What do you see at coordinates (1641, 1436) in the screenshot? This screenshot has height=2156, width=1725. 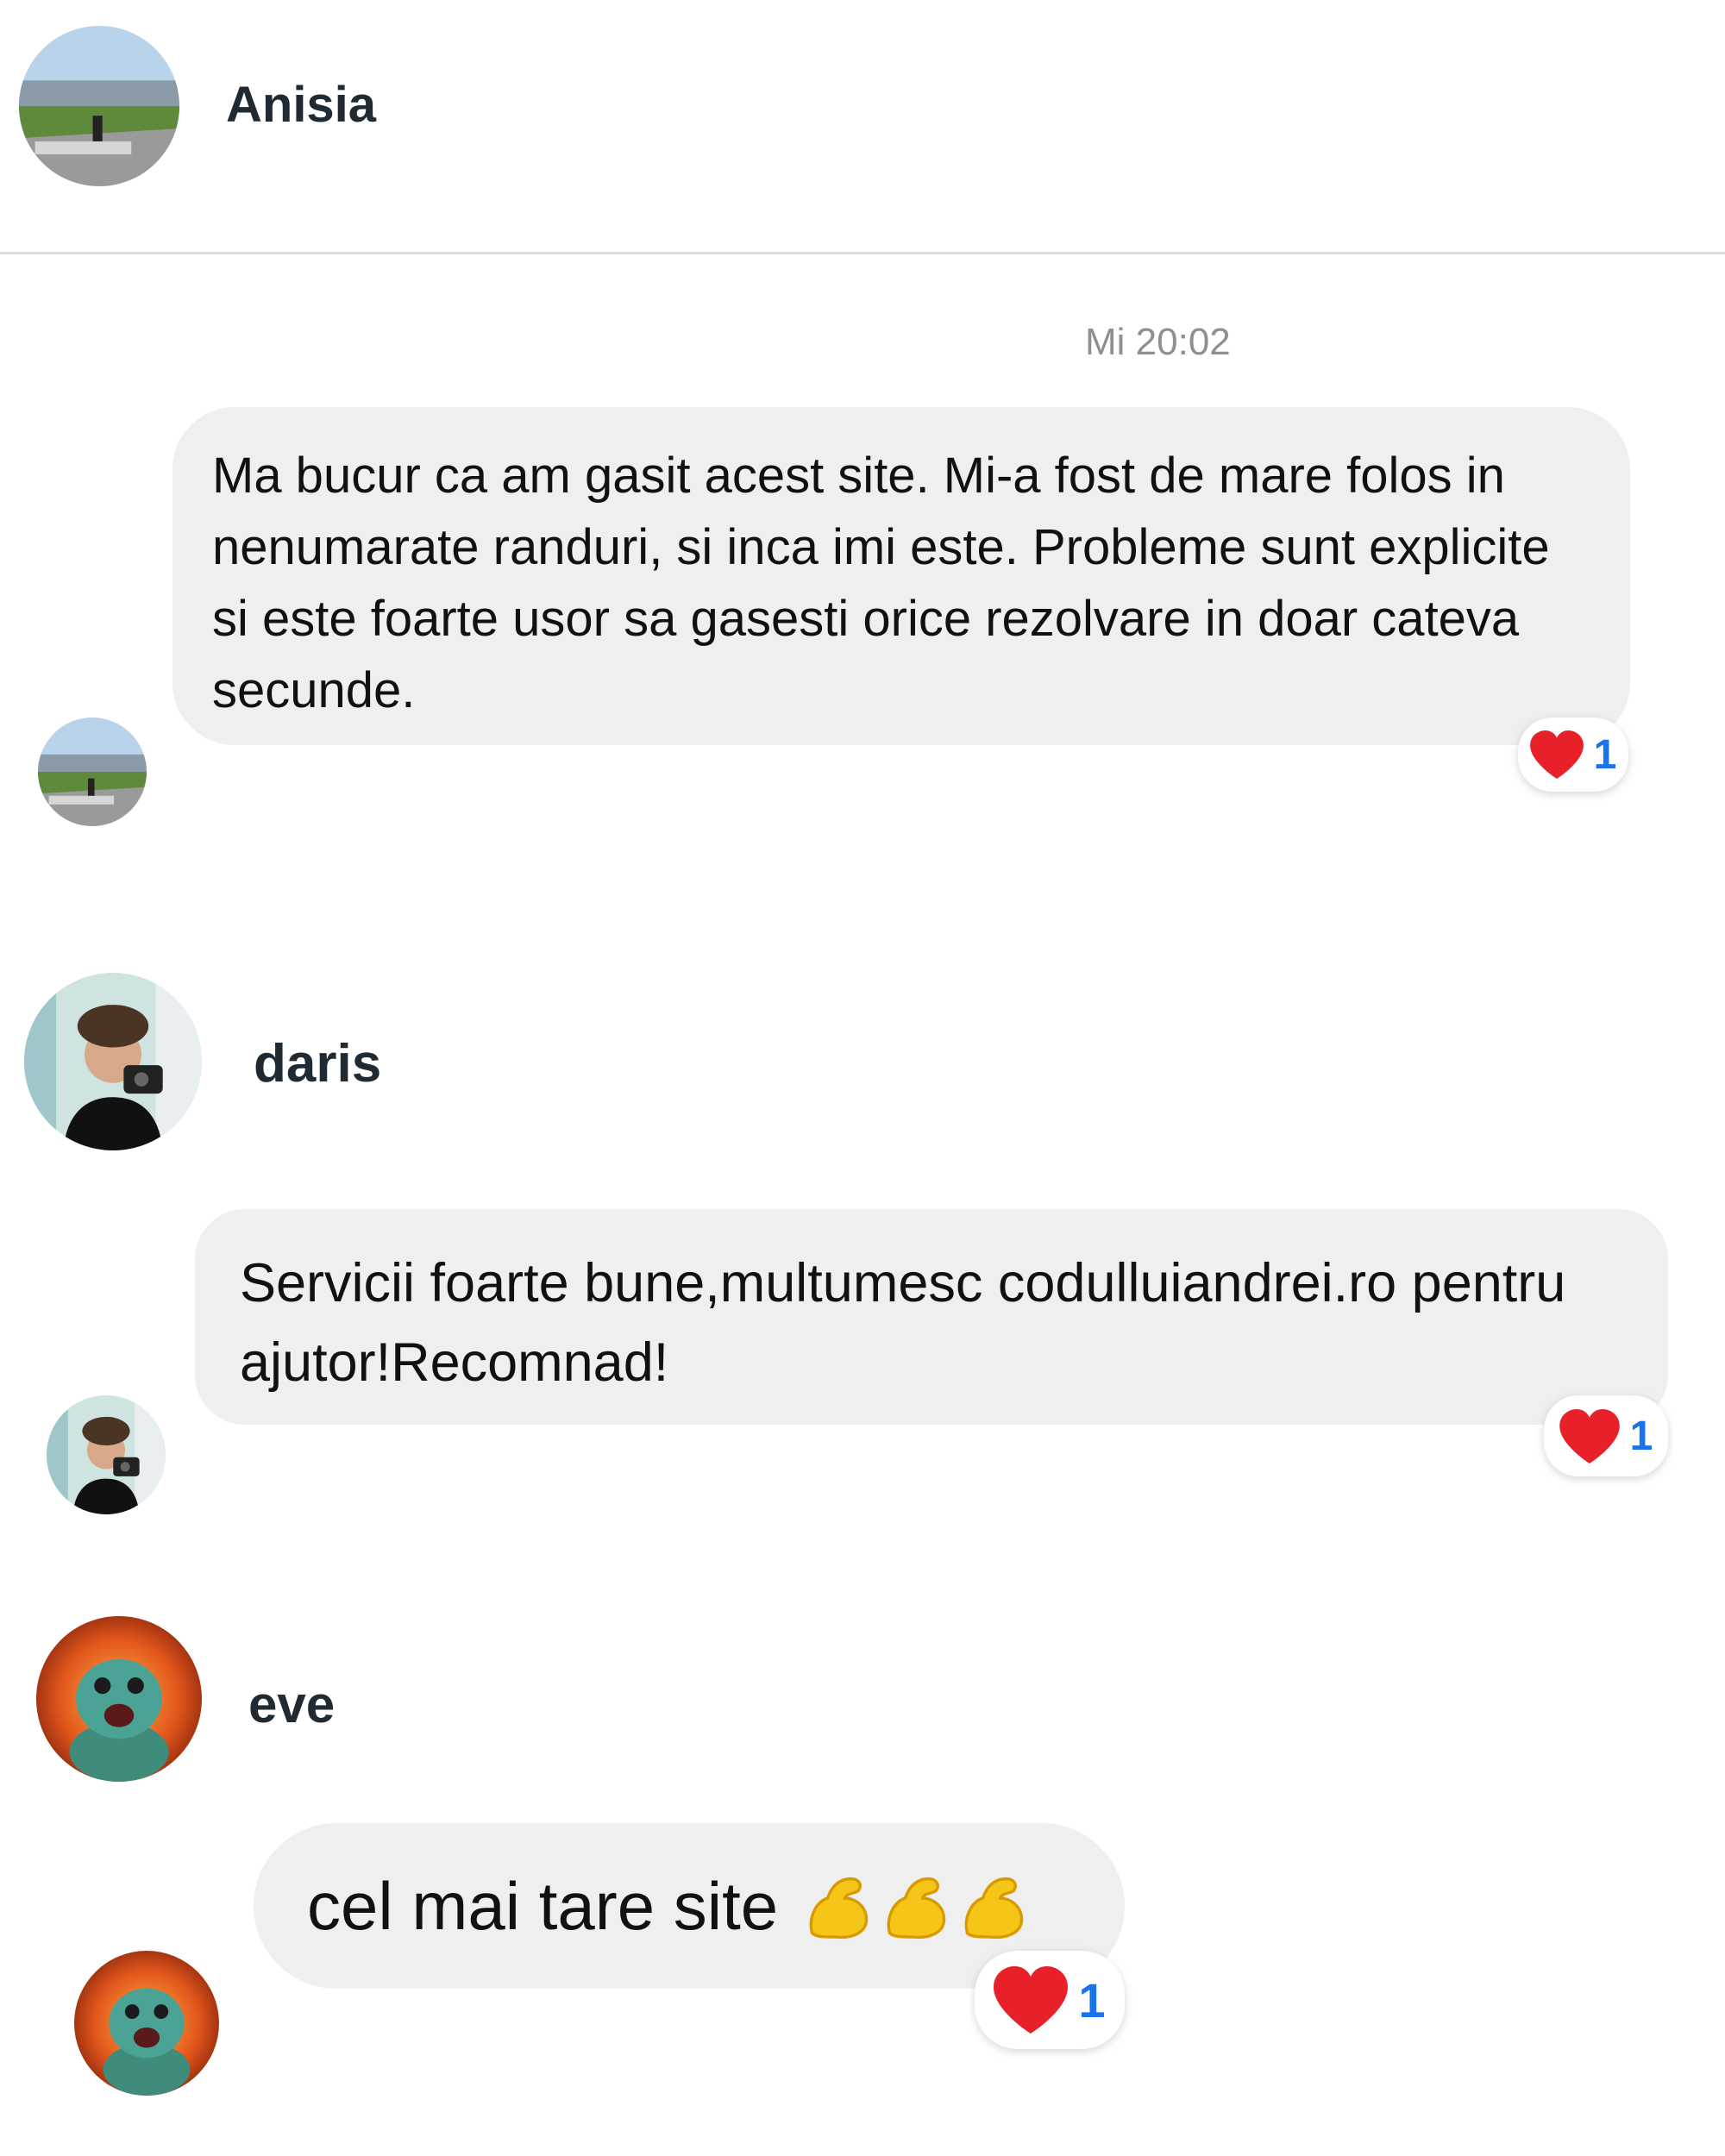 I see `reaction-count-2: 1` at bounding box center [1641, 1436].